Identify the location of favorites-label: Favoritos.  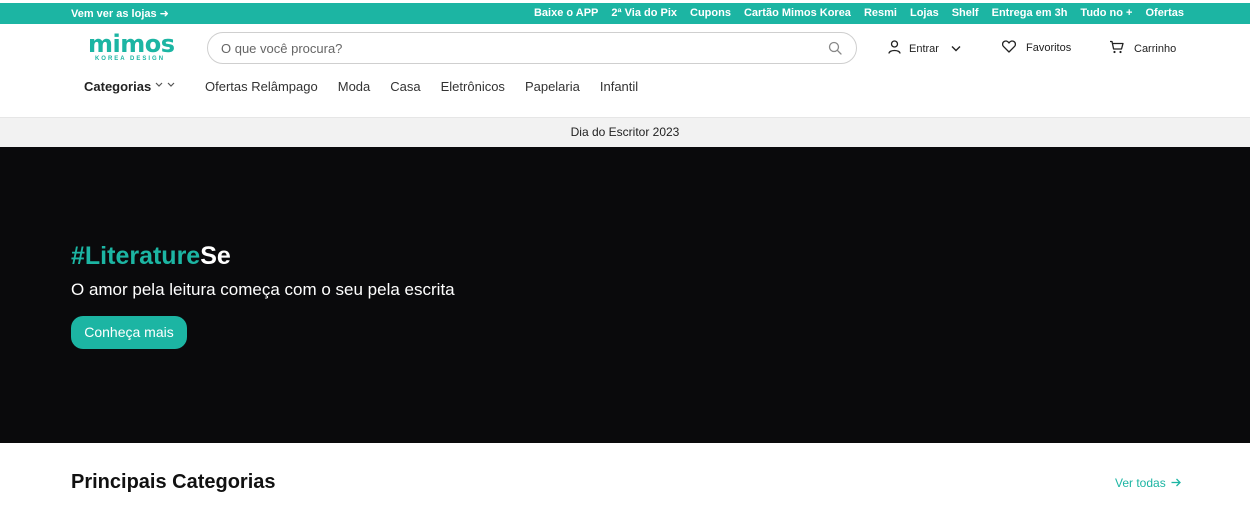
(1049, 48).